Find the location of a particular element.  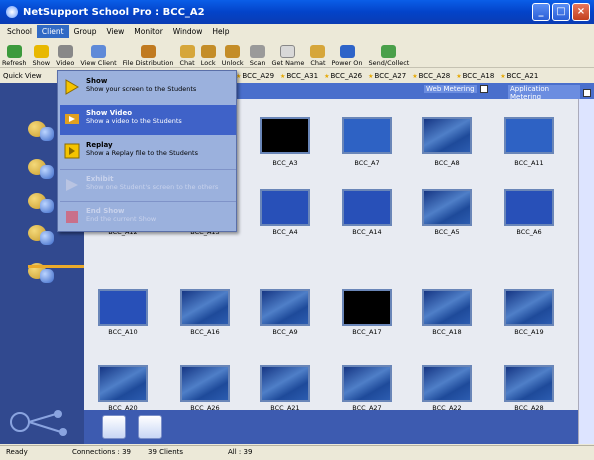

menu-item-show: Show Show your screen to the Students is located at coordinates (148, 88).